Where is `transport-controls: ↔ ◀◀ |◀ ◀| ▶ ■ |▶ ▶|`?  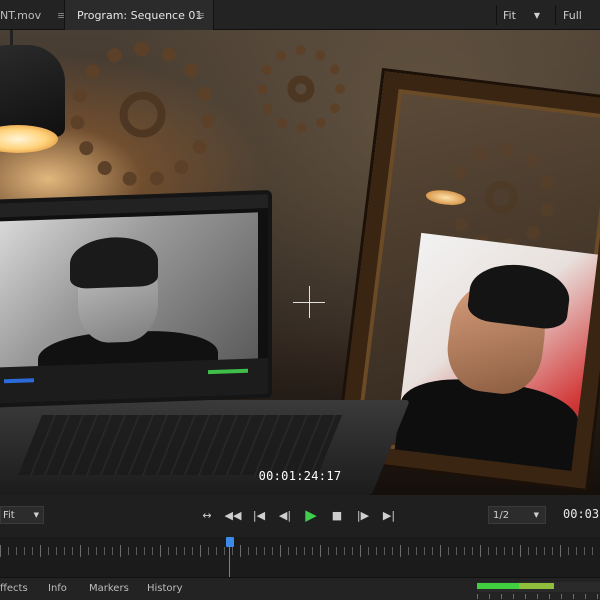
transport-controls: ↔ ◀◀ |◀ ◀| ▶ ■ |▶ ▶| is located at coordinates (298, 515).